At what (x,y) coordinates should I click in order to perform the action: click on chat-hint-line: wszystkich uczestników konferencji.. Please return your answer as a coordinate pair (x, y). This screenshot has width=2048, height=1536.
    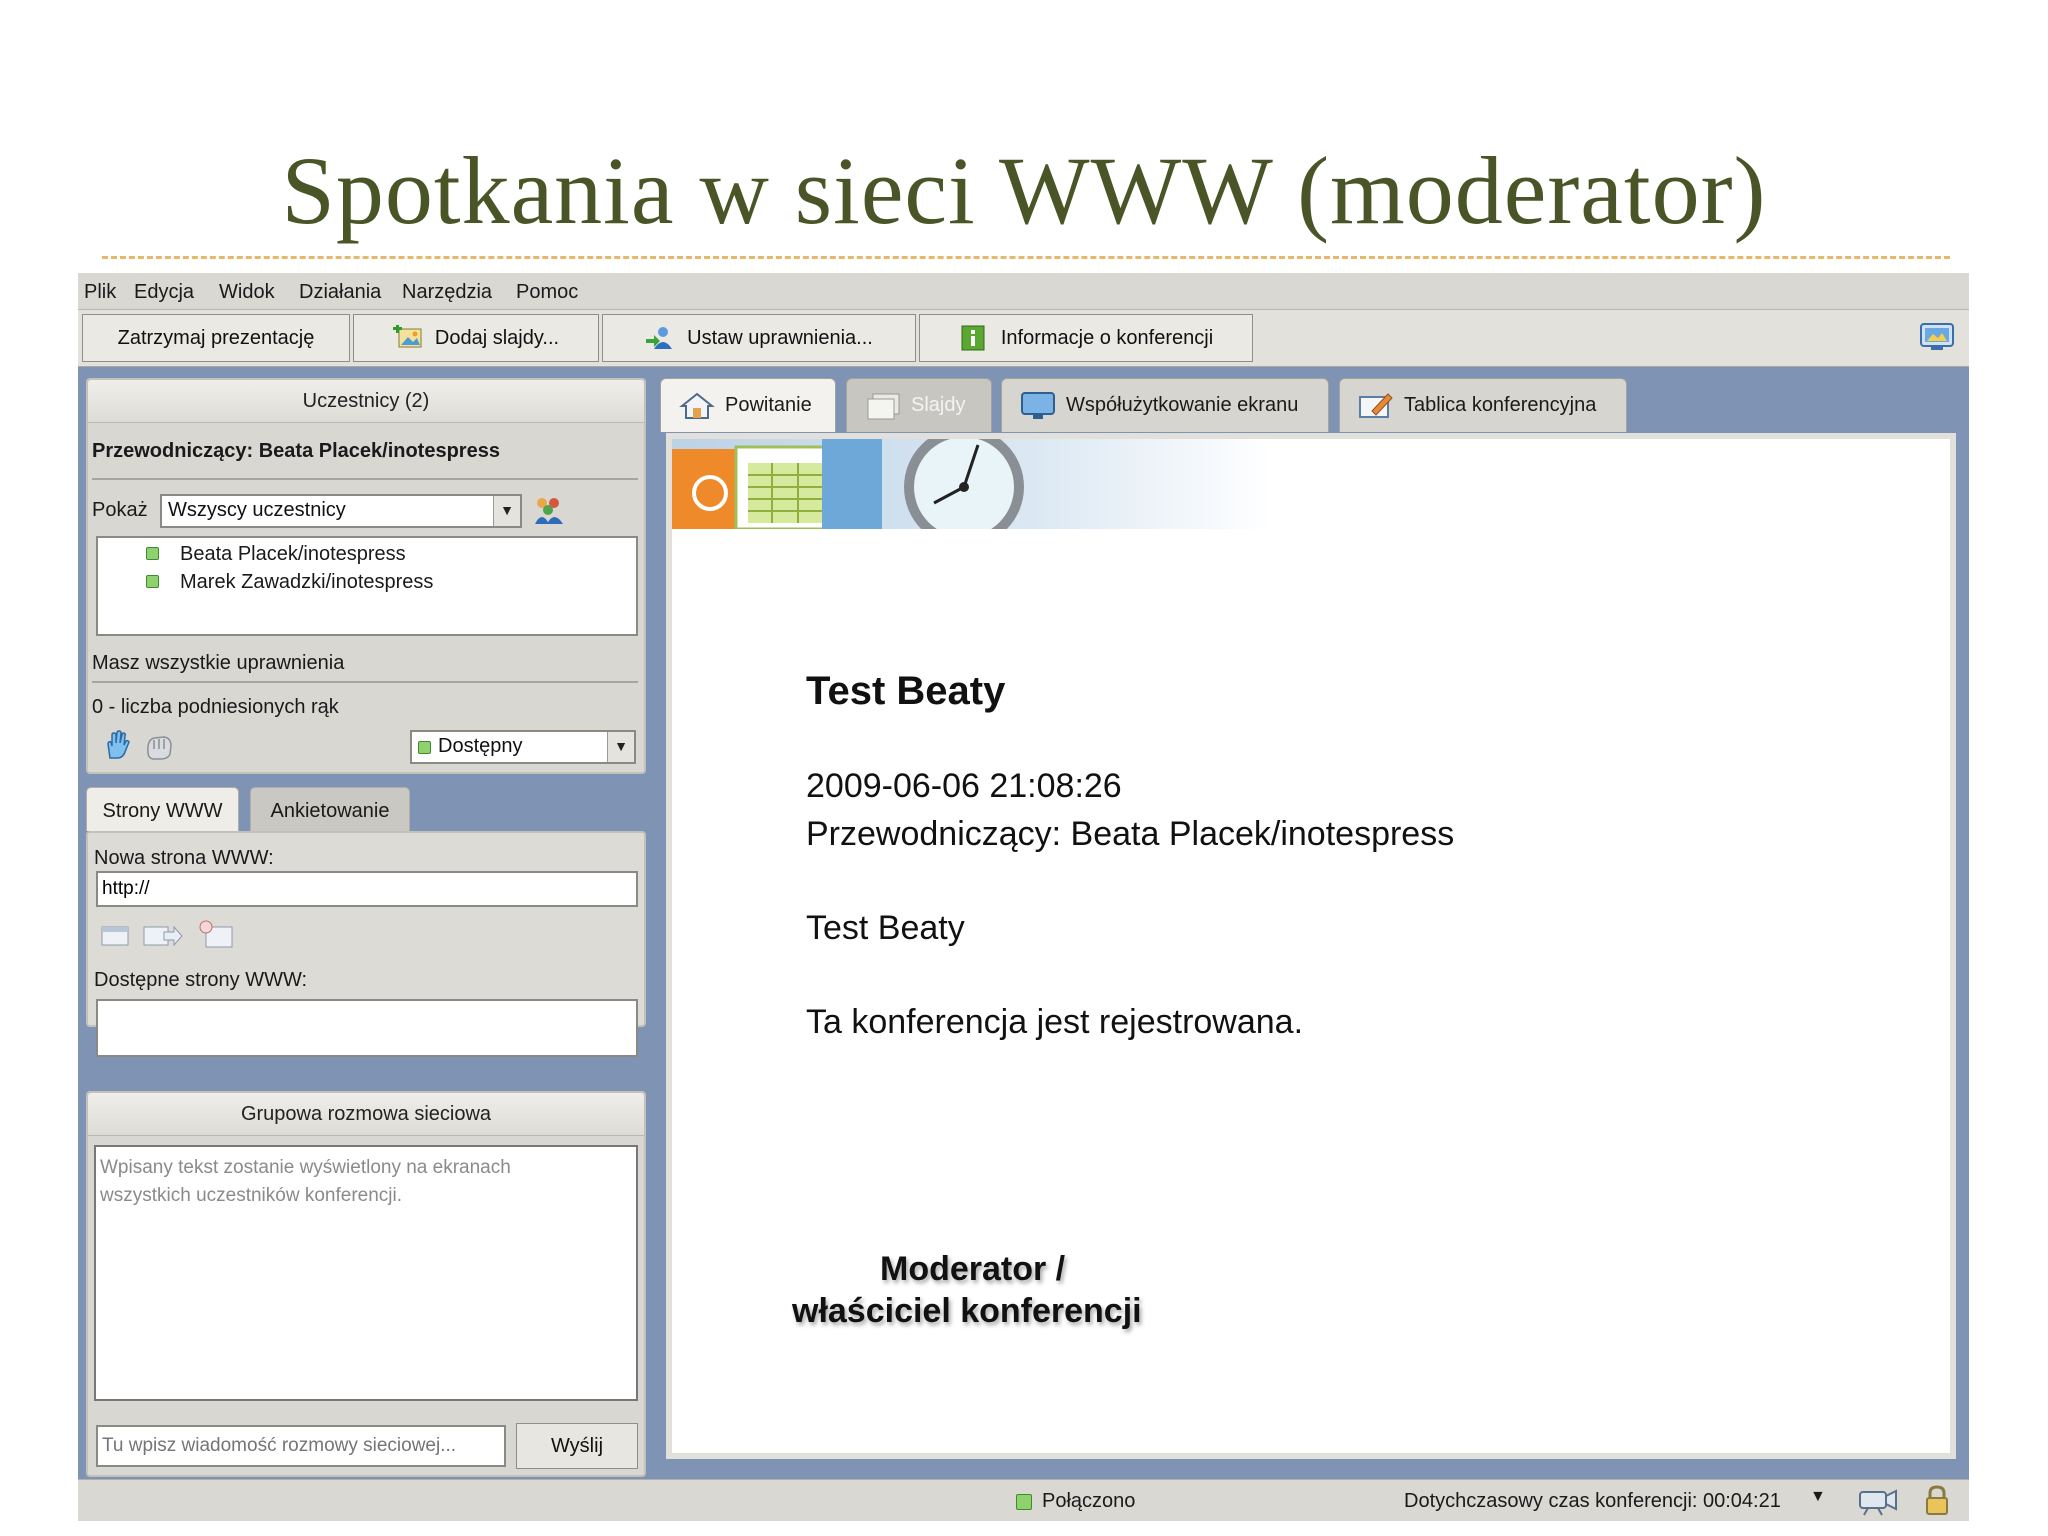
    Looking at the image, I should click on (251, 1195).